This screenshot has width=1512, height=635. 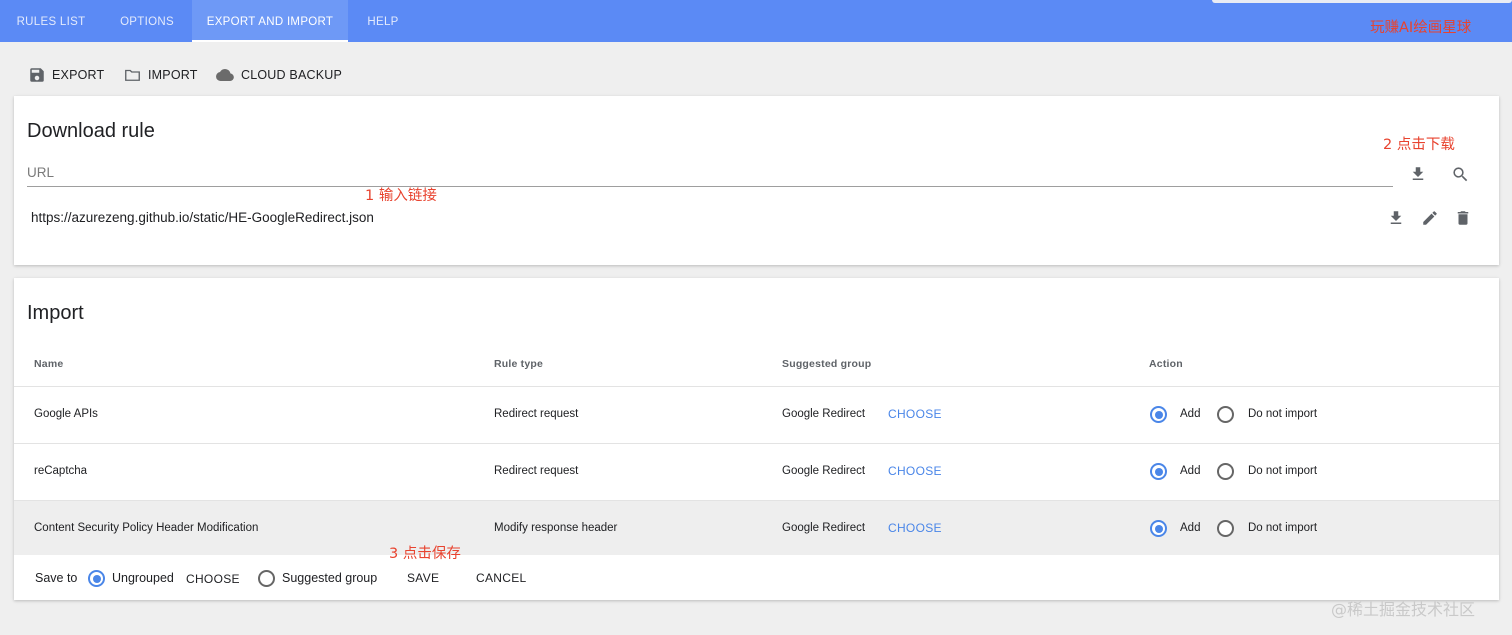 What do you see at coordinates (423, 578) in the screenshot?
I see `save-button: SAVE` at bounding box center [423, 578].